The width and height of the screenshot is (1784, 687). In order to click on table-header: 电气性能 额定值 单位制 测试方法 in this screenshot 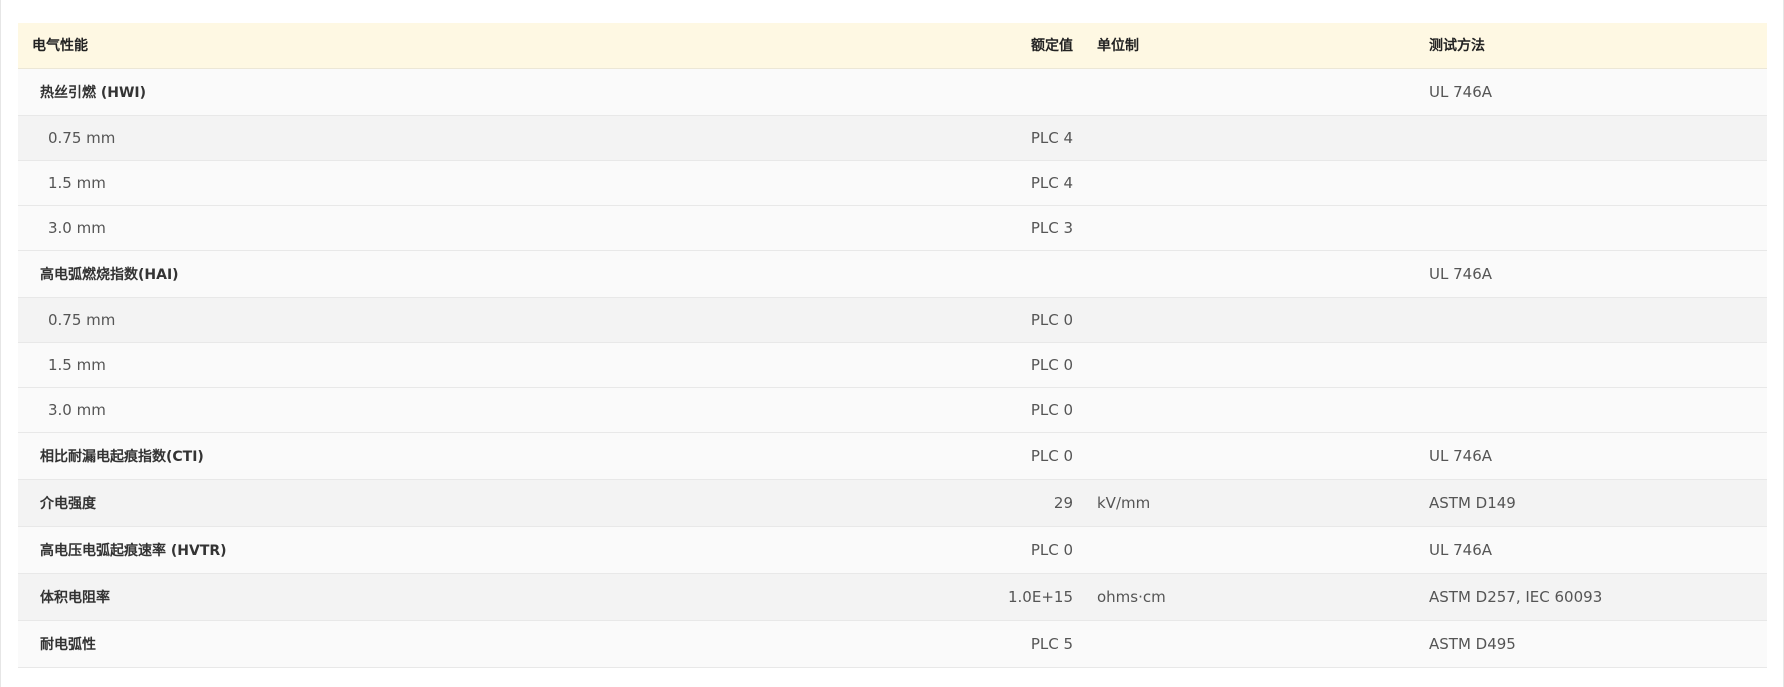, I will do `click(892, 46)`.